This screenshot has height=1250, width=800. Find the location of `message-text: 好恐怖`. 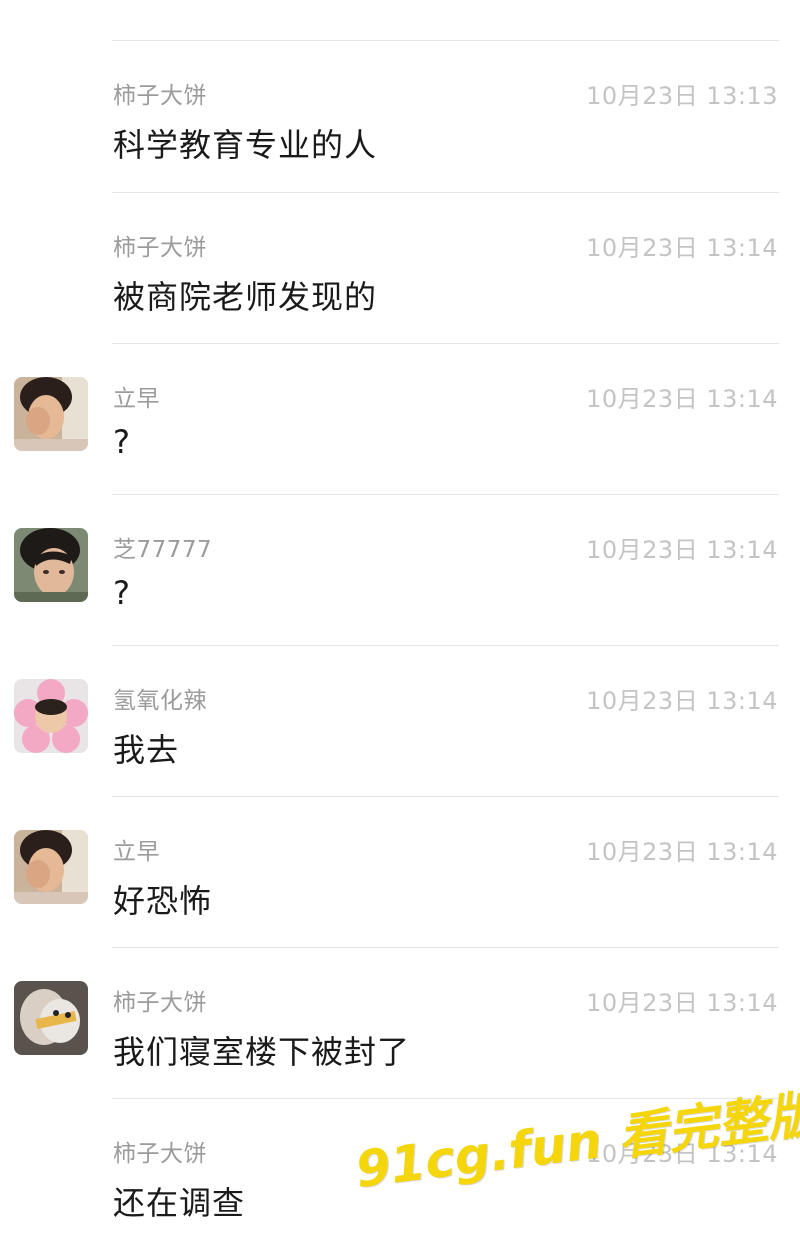

message-text: 好恐怖 is located at coordinates (163, 901).